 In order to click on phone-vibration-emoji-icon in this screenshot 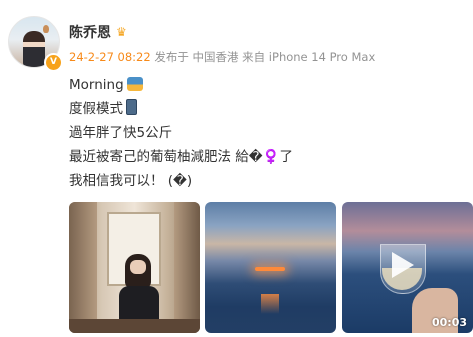, I will do `click(131, 107)`.